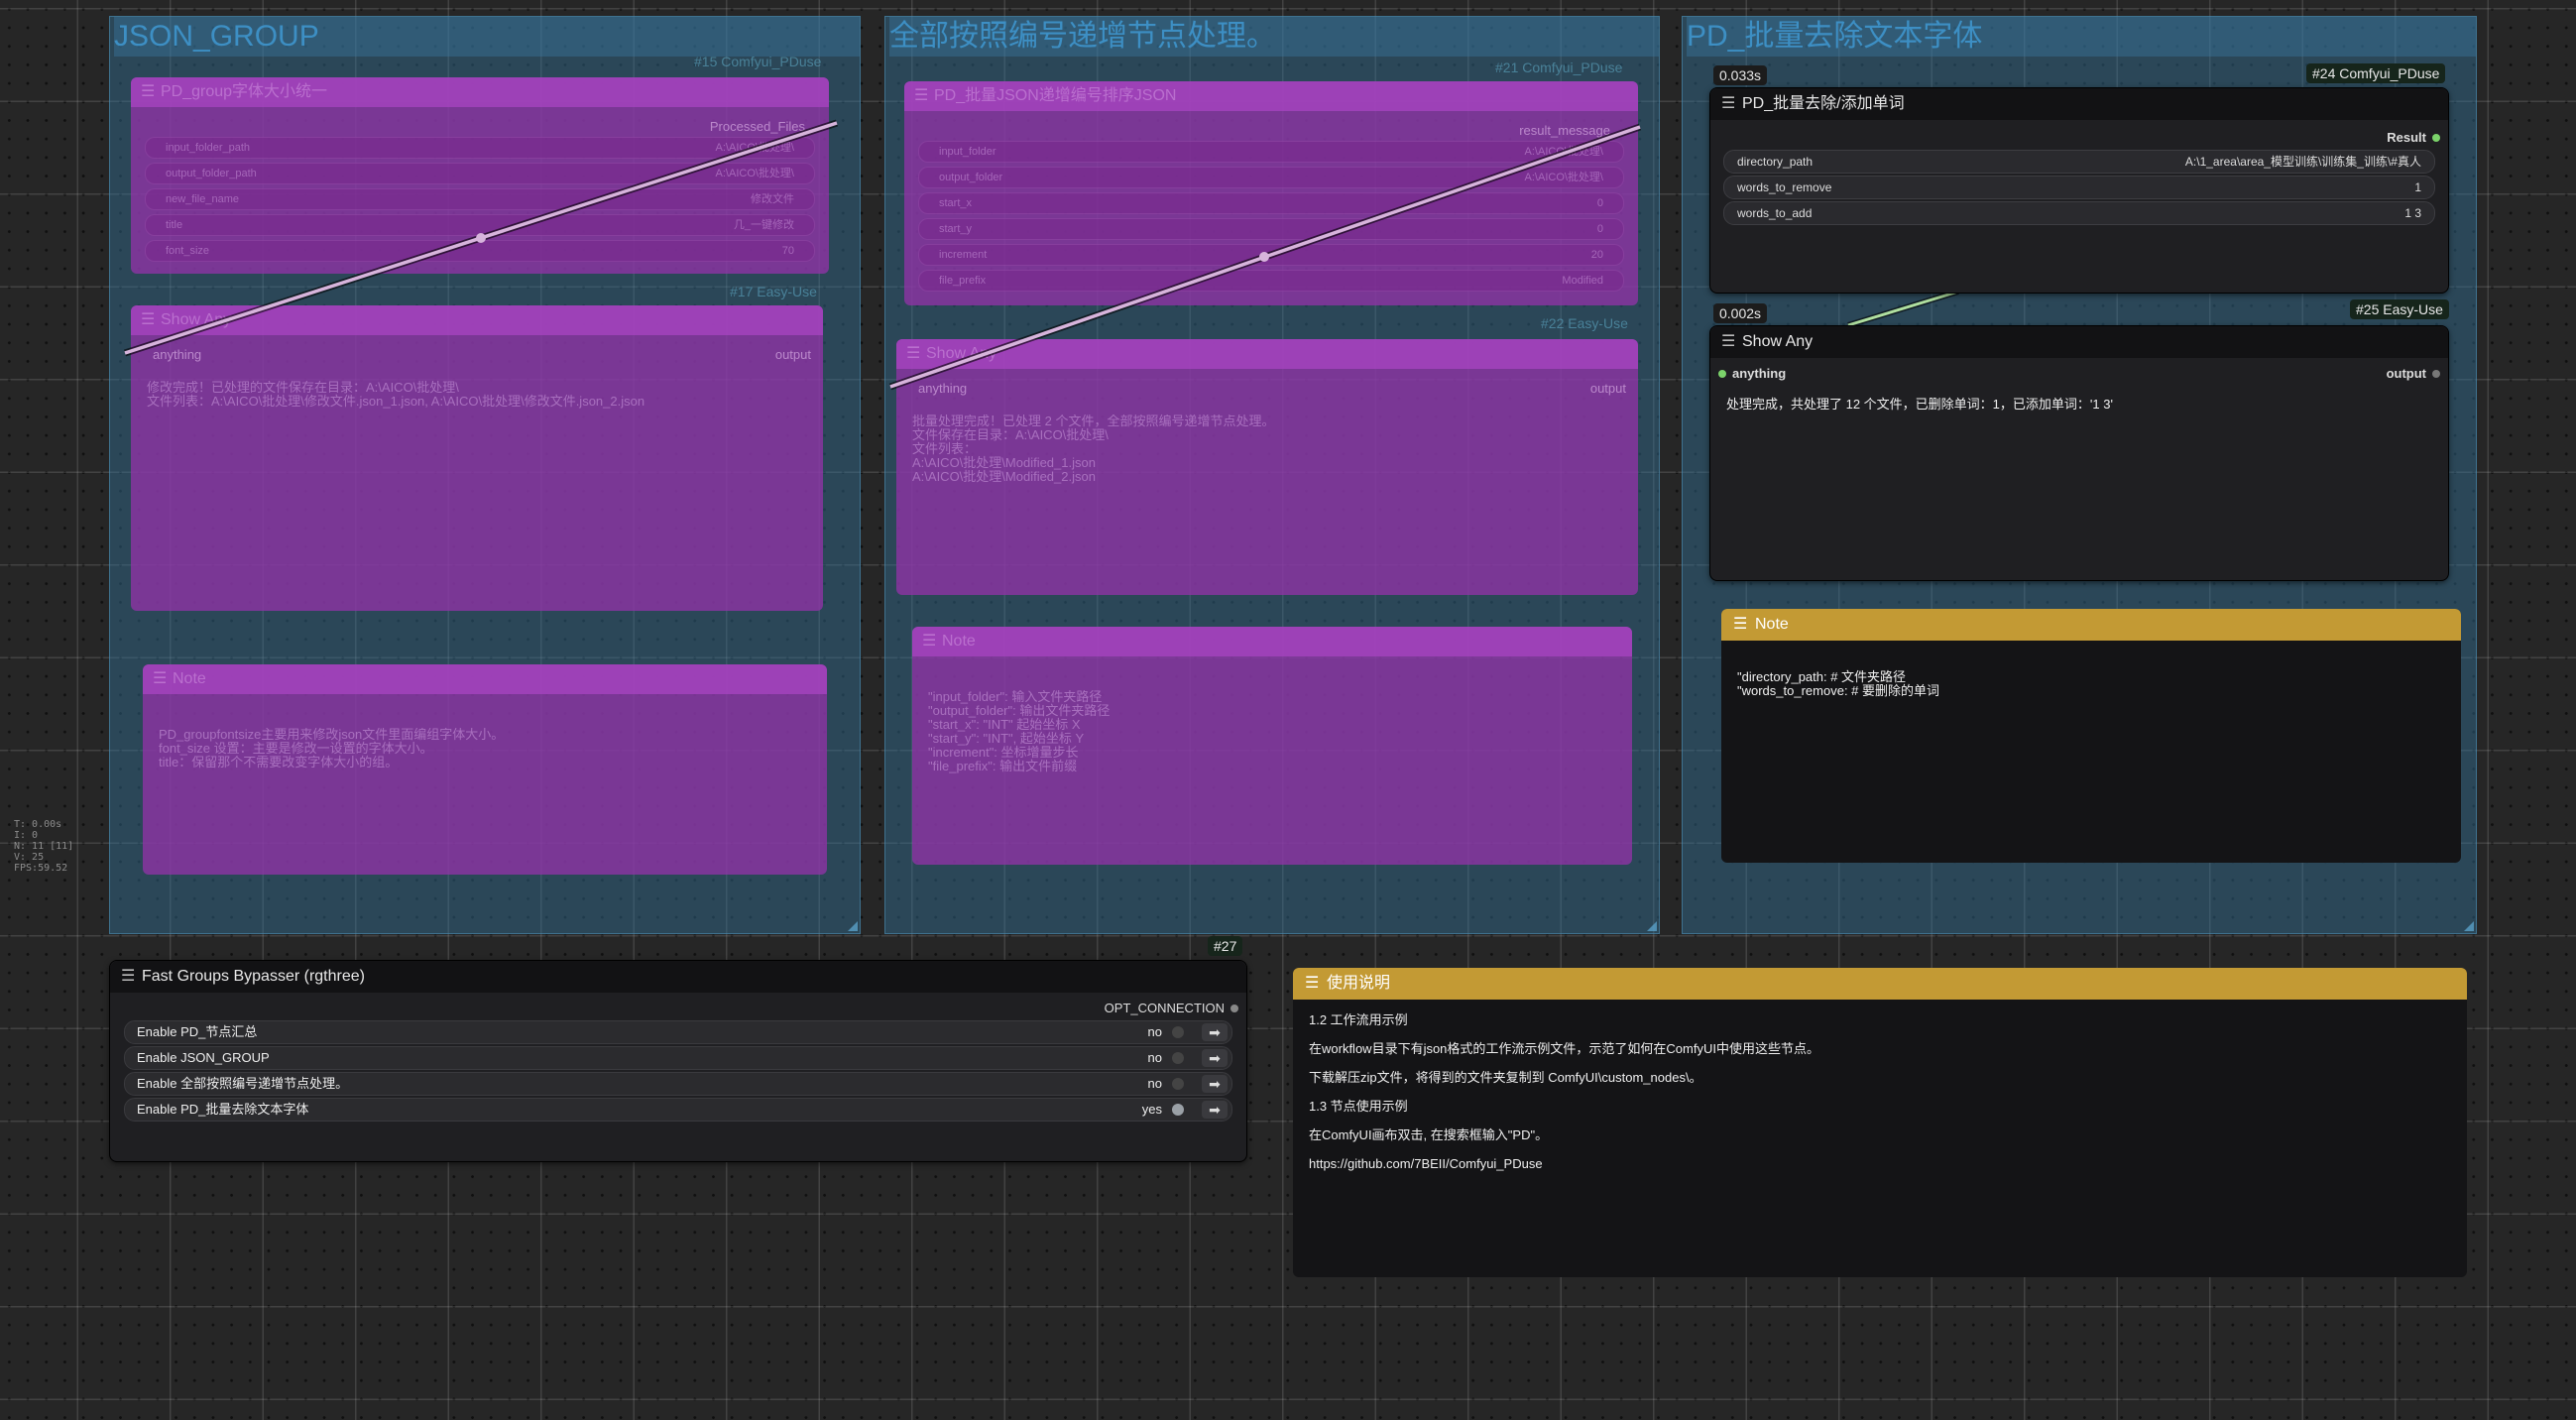 The width and height of the screenshot is (2576, 1420). What do you see at coordinates (2406, 137) in the screenshot?
I see `output-slot-label: Result` at bounding box center [2406, 137].